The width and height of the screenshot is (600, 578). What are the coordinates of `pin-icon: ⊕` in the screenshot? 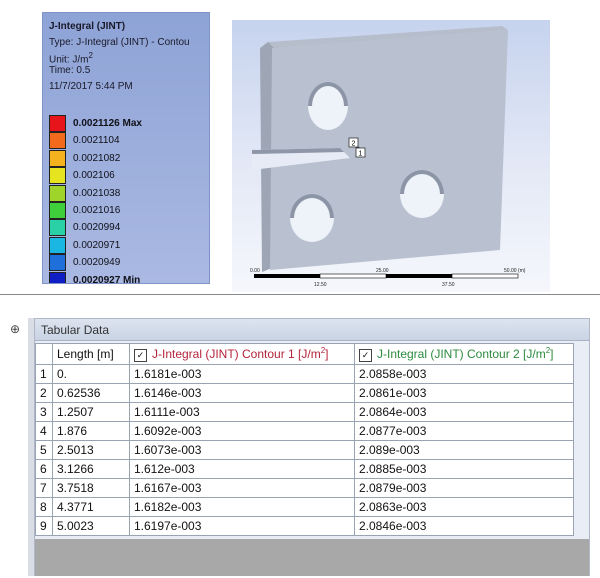 It's located at (15, 329).